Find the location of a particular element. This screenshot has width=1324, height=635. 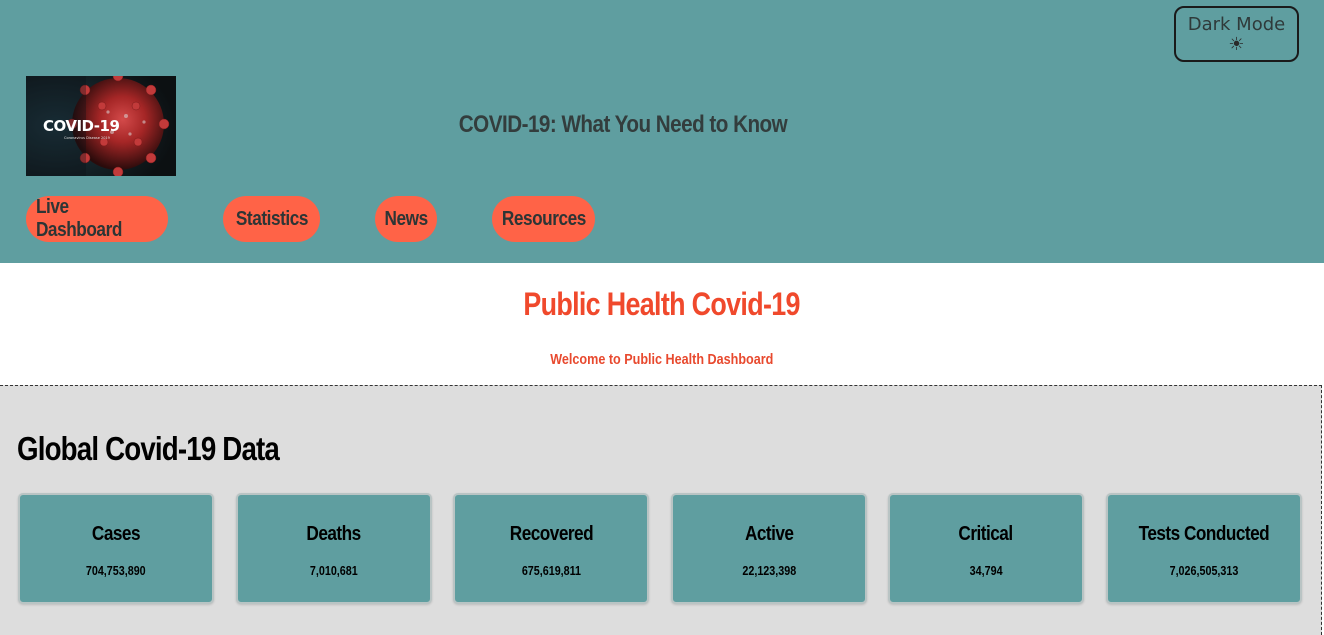

stat-value: 675,619,811 is located at coordinates (551, 571).